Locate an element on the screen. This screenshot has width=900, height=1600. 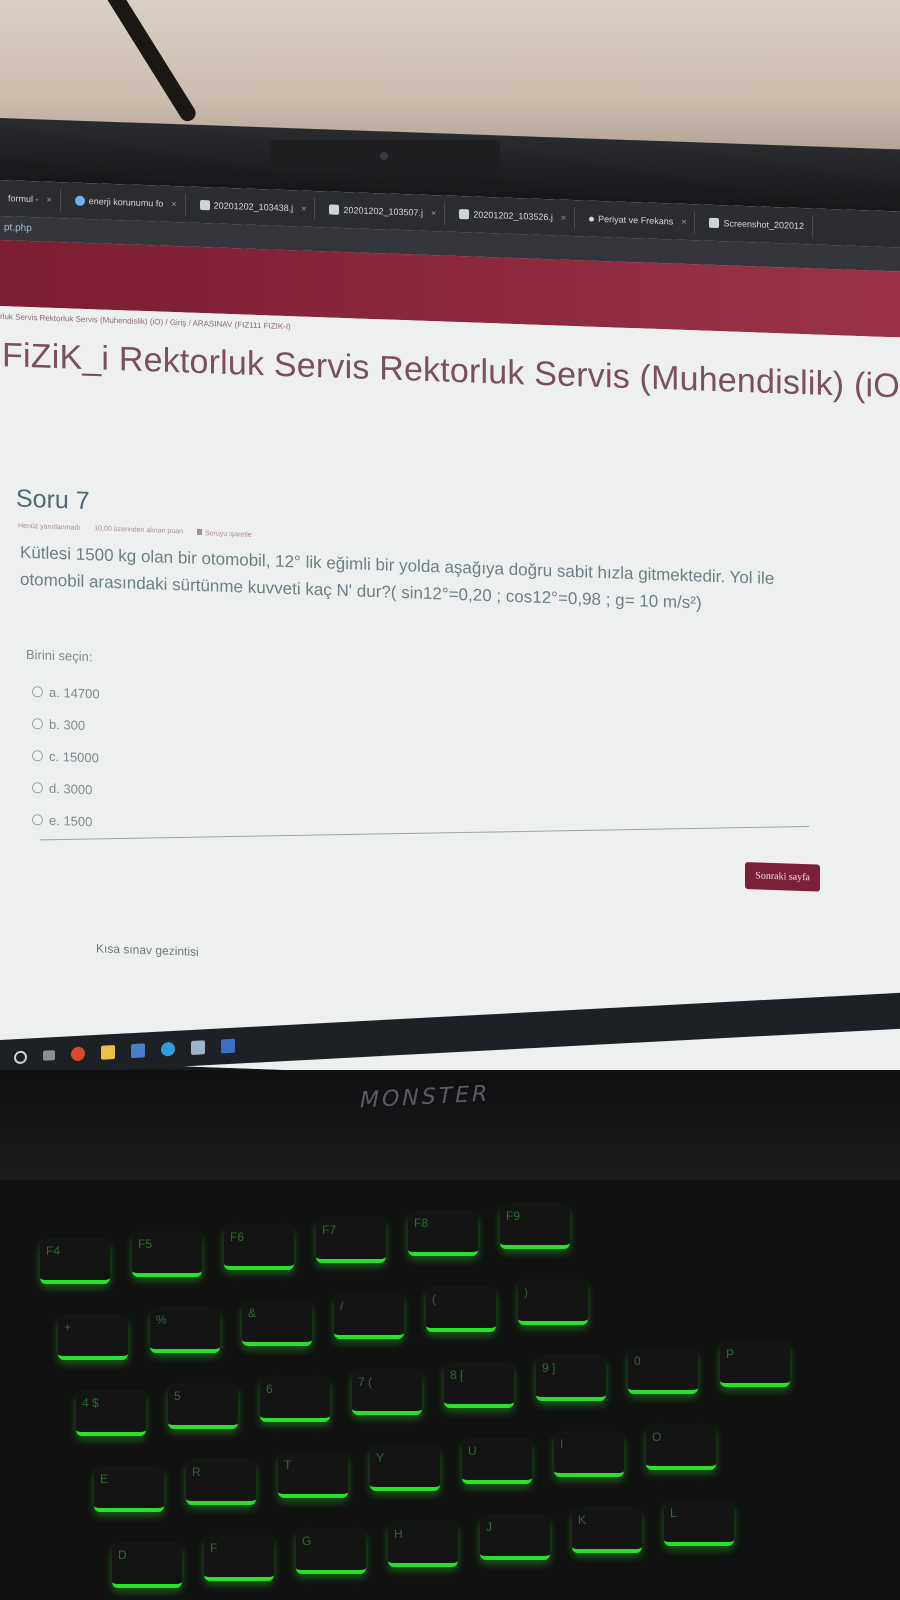
keyboard-key: 0 is located at coordinates (663, 1372).